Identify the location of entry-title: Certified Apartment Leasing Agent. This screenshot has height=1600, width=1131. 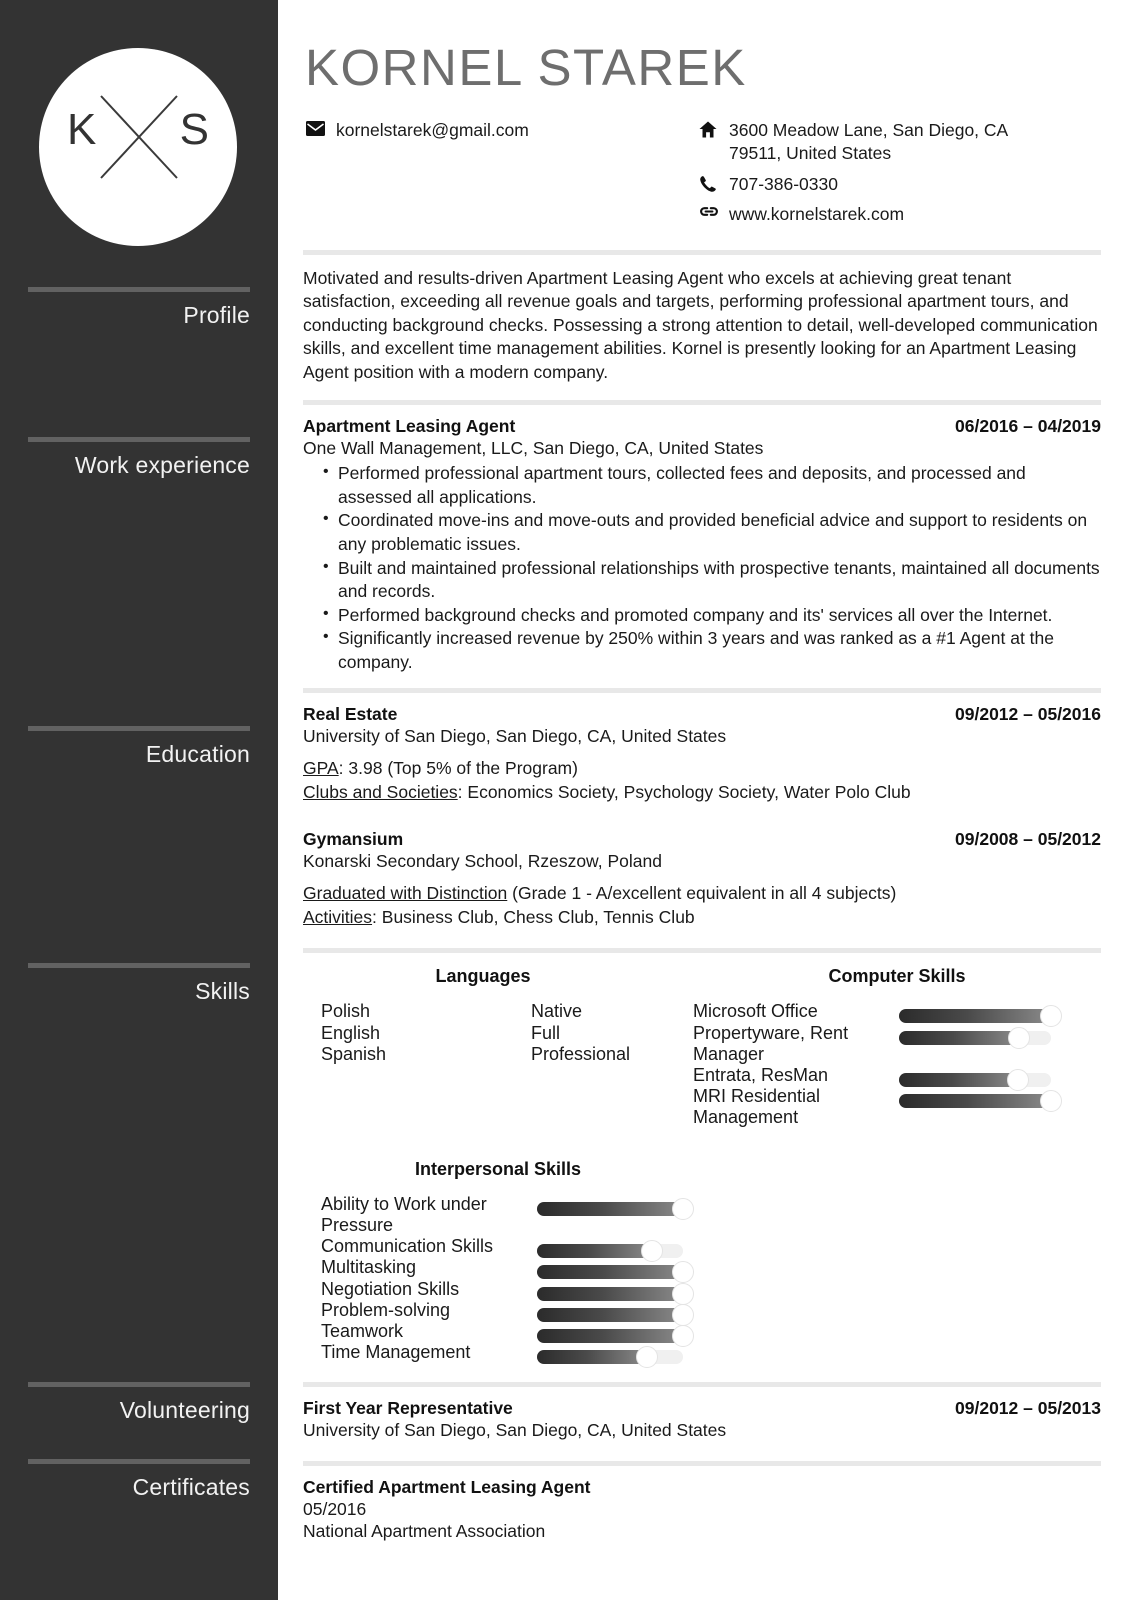
(447, 1486).